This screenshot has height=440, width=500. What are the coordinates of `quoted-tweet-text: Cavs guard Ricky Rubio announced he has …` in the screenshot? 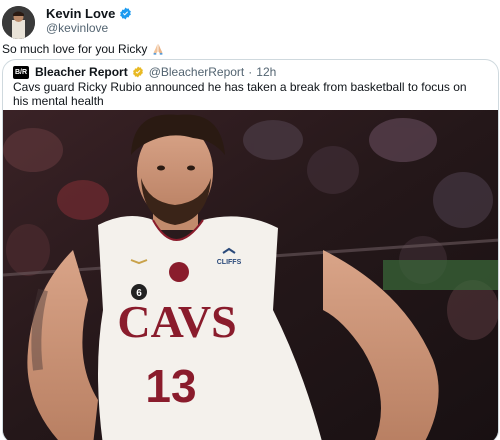 It's located at (240, 94).